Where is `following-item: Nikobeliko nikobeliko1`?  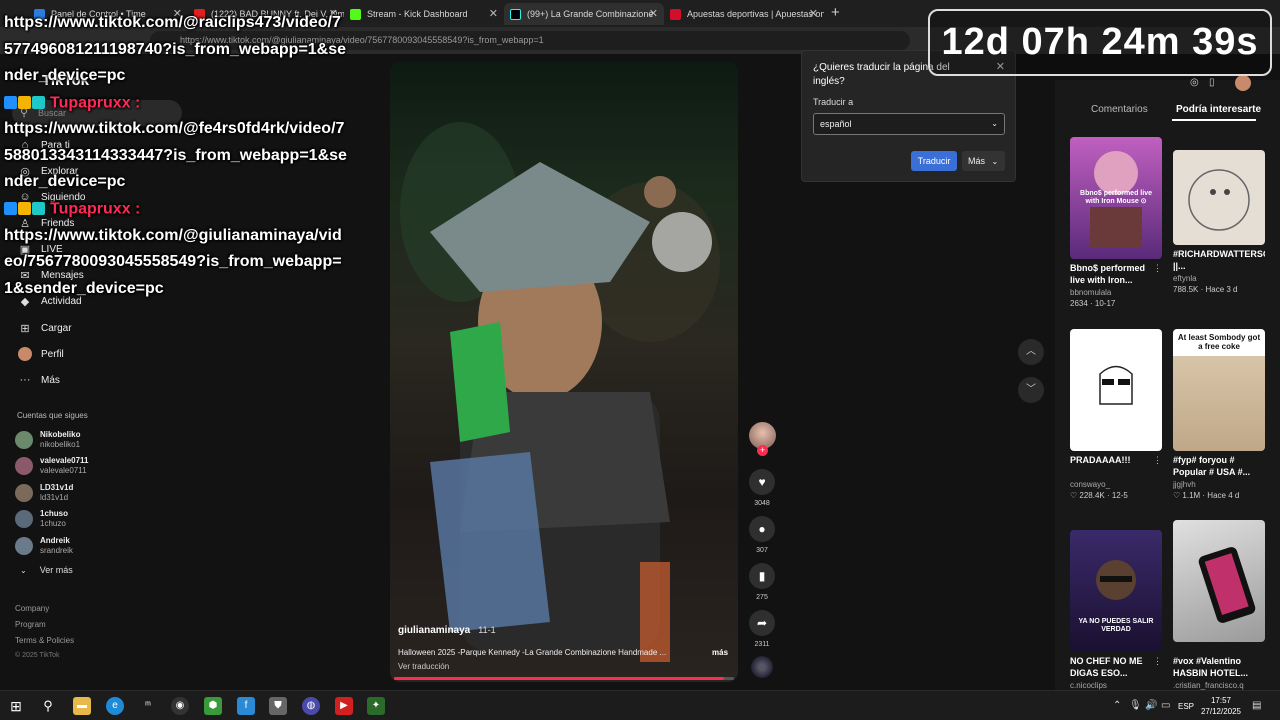 following-item: Nikobeliko nikobeliko1 is located at coordinates (47, 440).